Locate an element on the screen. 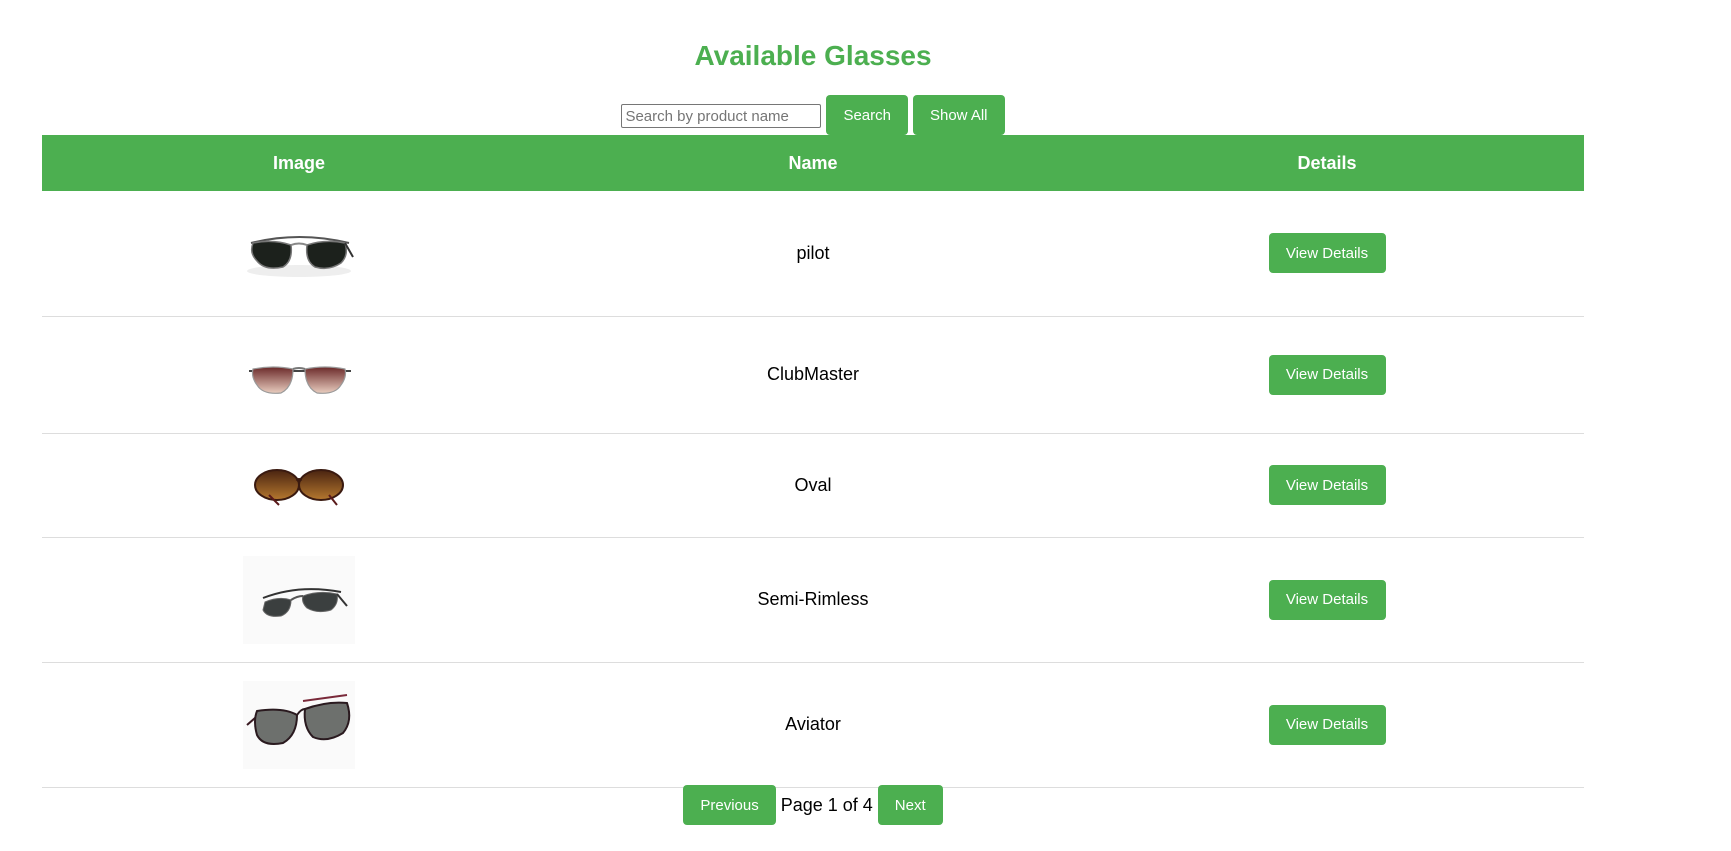 This screenshot has height=851, width=1731. table-row: pilot View Details is located at coordinates (813, 254).